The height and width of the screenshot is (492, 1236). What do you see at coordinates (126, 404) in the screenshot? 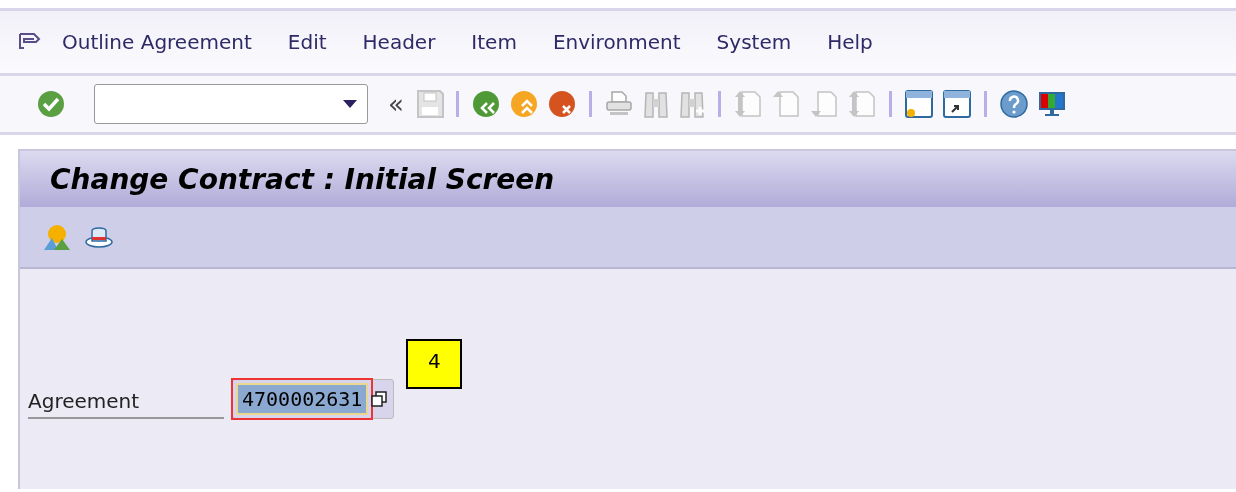
I see `field-label: Agreement` at bounding box center [126, 404].